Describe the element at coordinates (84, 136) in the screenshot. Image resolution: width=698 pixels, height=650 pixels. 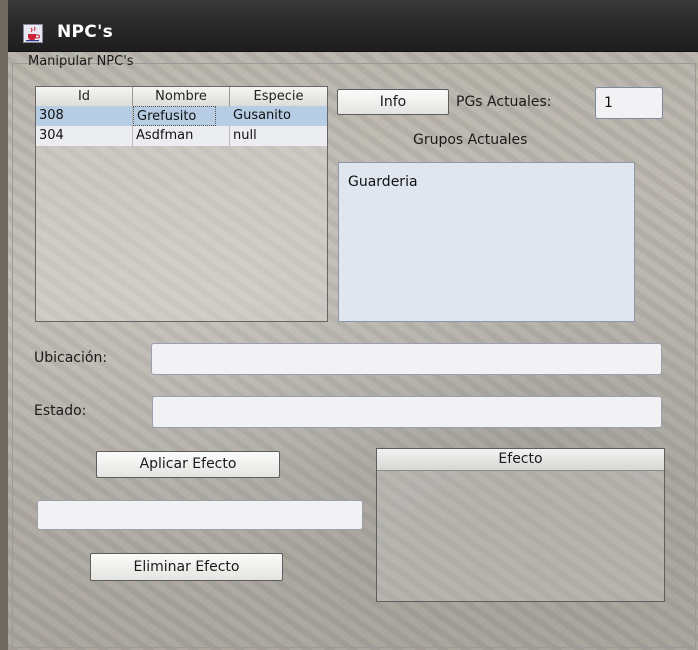
I see `cell-id: 304` at that location.